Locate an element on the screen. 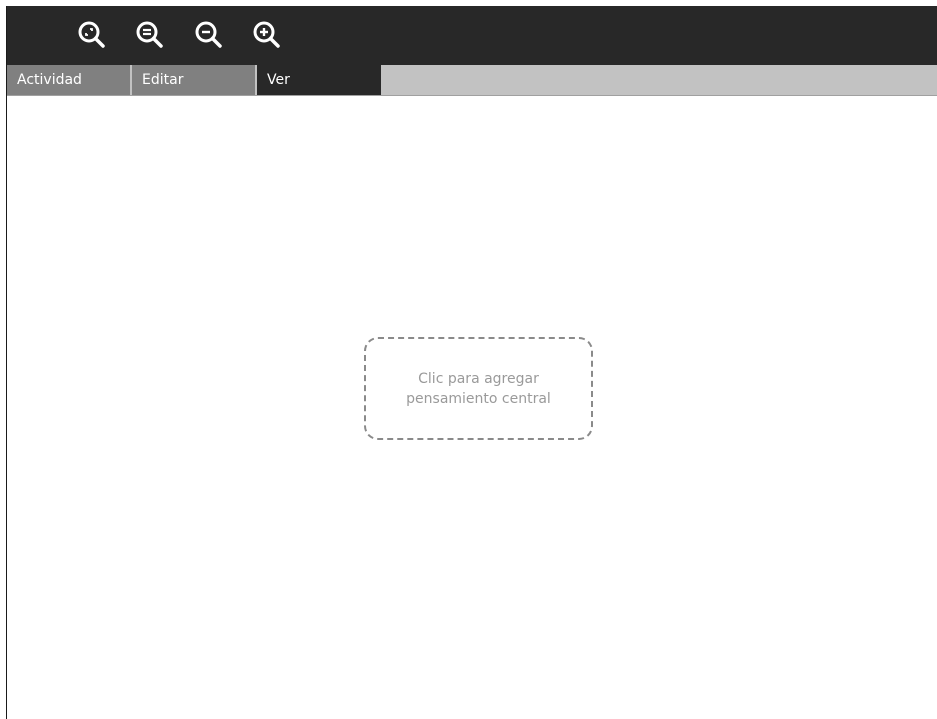 The width and height of the screenshot is (937, 719). zoom-fit-icon is located at coordinates (149, 34).